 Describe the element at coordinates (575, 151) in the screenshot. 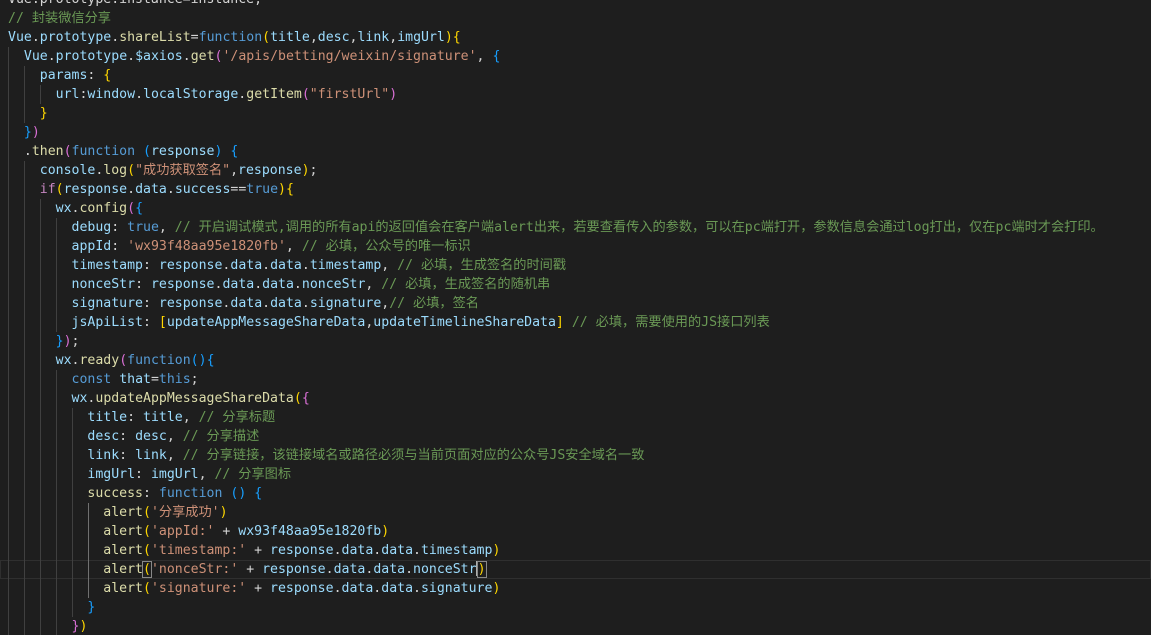

I see `code-line: .then(function (response) {` at that location.